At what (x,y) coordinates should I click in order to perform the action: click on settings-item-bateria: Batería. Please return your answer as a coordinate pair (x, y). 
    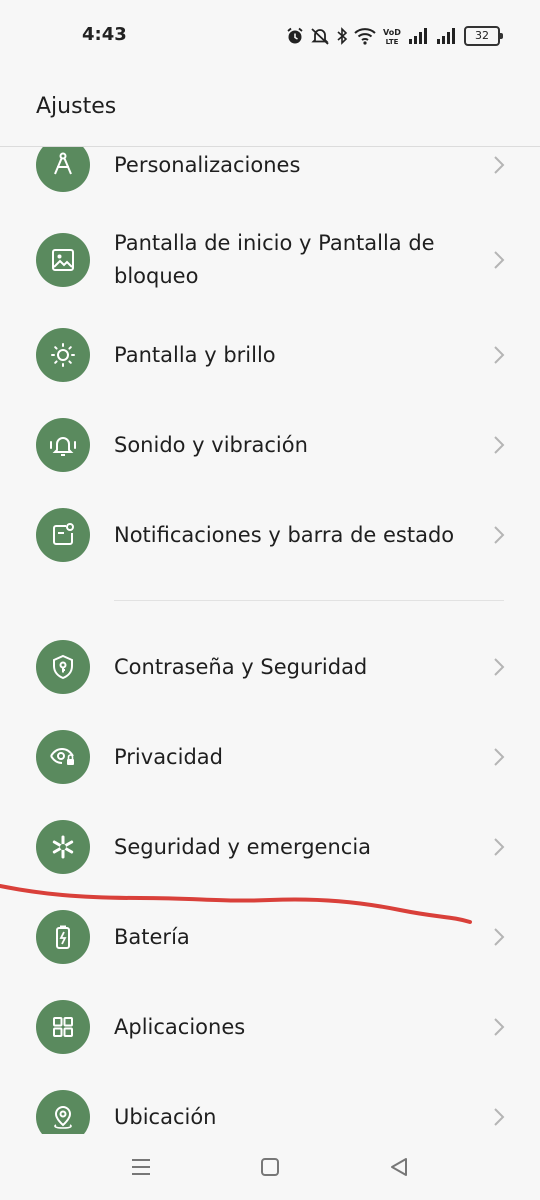
    Looking at the image, I should click on (270, 937).